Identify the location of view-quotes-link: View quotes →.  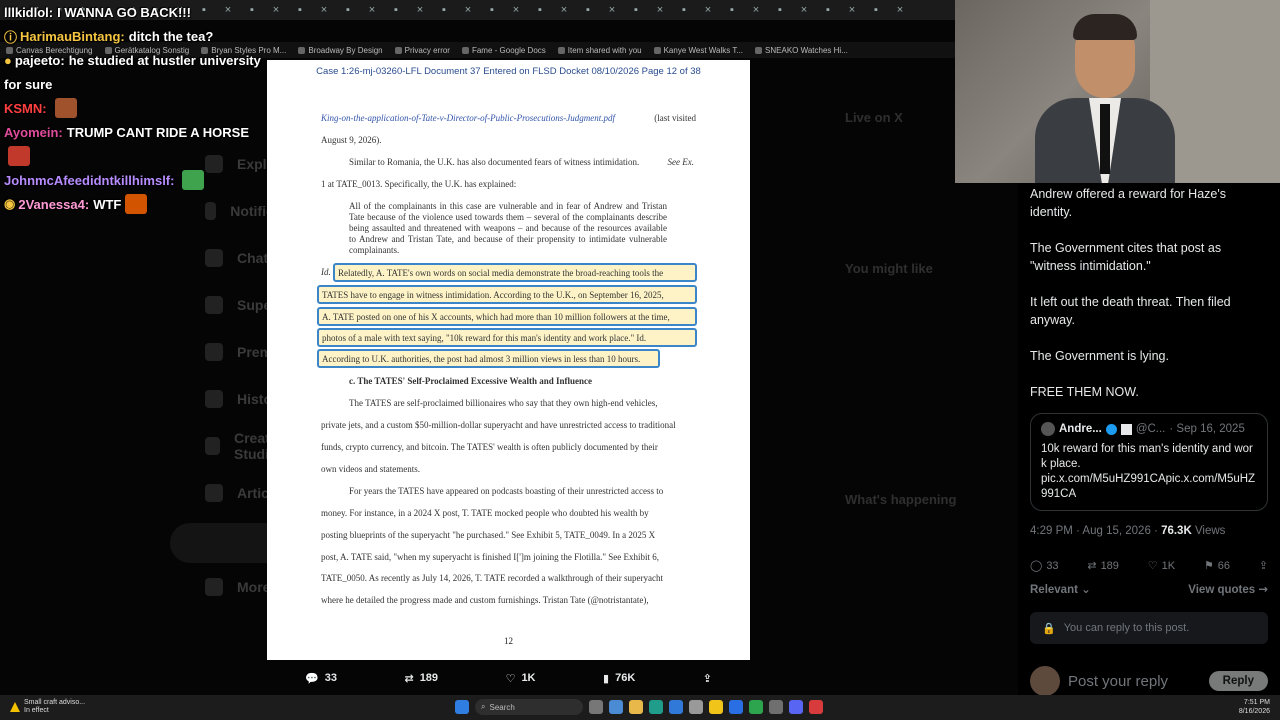
(1228, 589).